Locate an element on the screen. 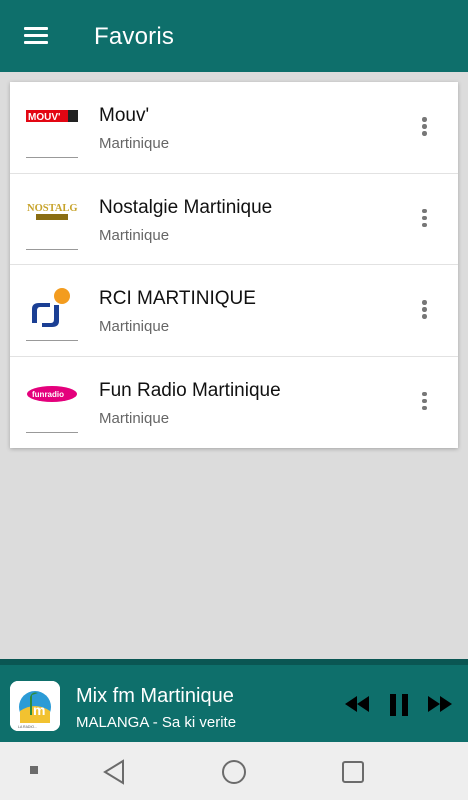 The height and width of the screenshot is (800, 468). funradio-logo-icon: funradio is located at coordinates (52, 393).